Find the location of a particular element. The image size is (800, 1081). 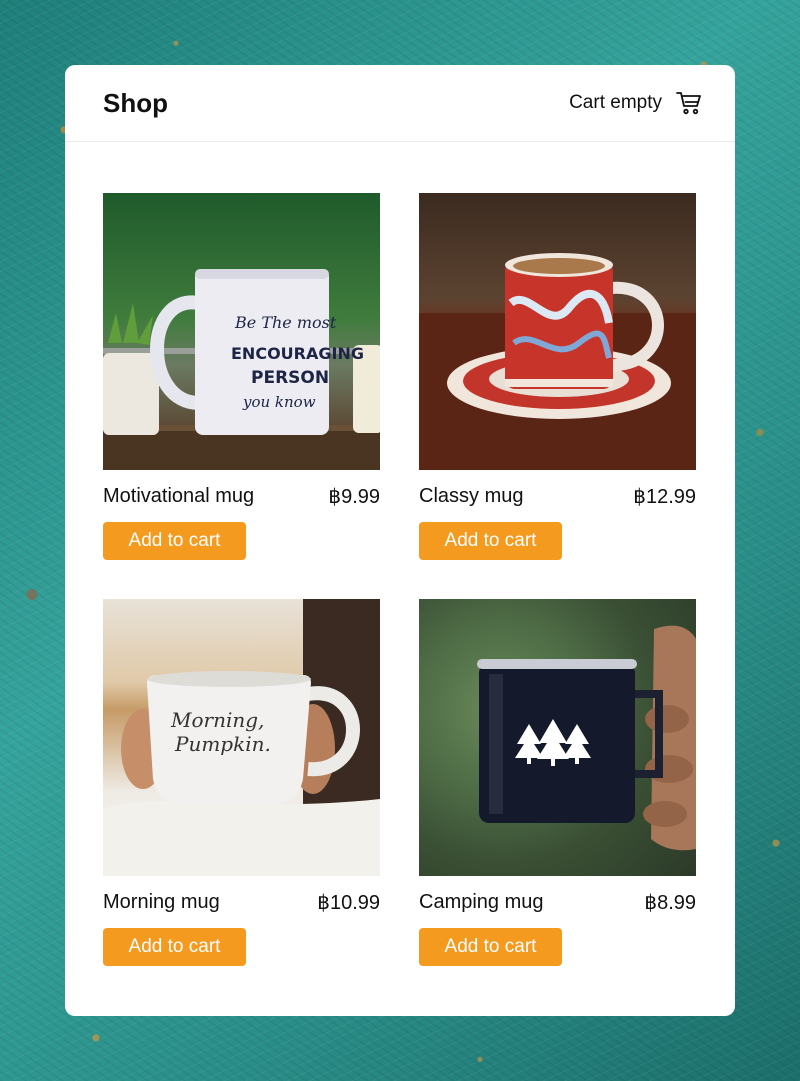

product-meta: Motivational mug ฿9.99 is located at coordinates (241, 496).